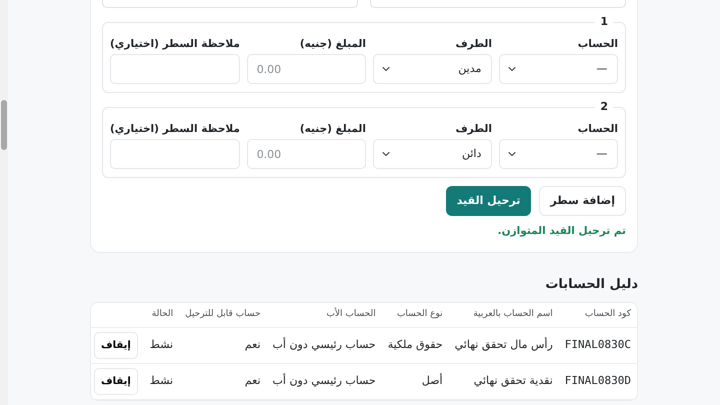 The image size is (720, 405). What do you see at coordinates (432, 69) in the screenshot?
I see `side-select: مدين` at bounding box center [432, 69].